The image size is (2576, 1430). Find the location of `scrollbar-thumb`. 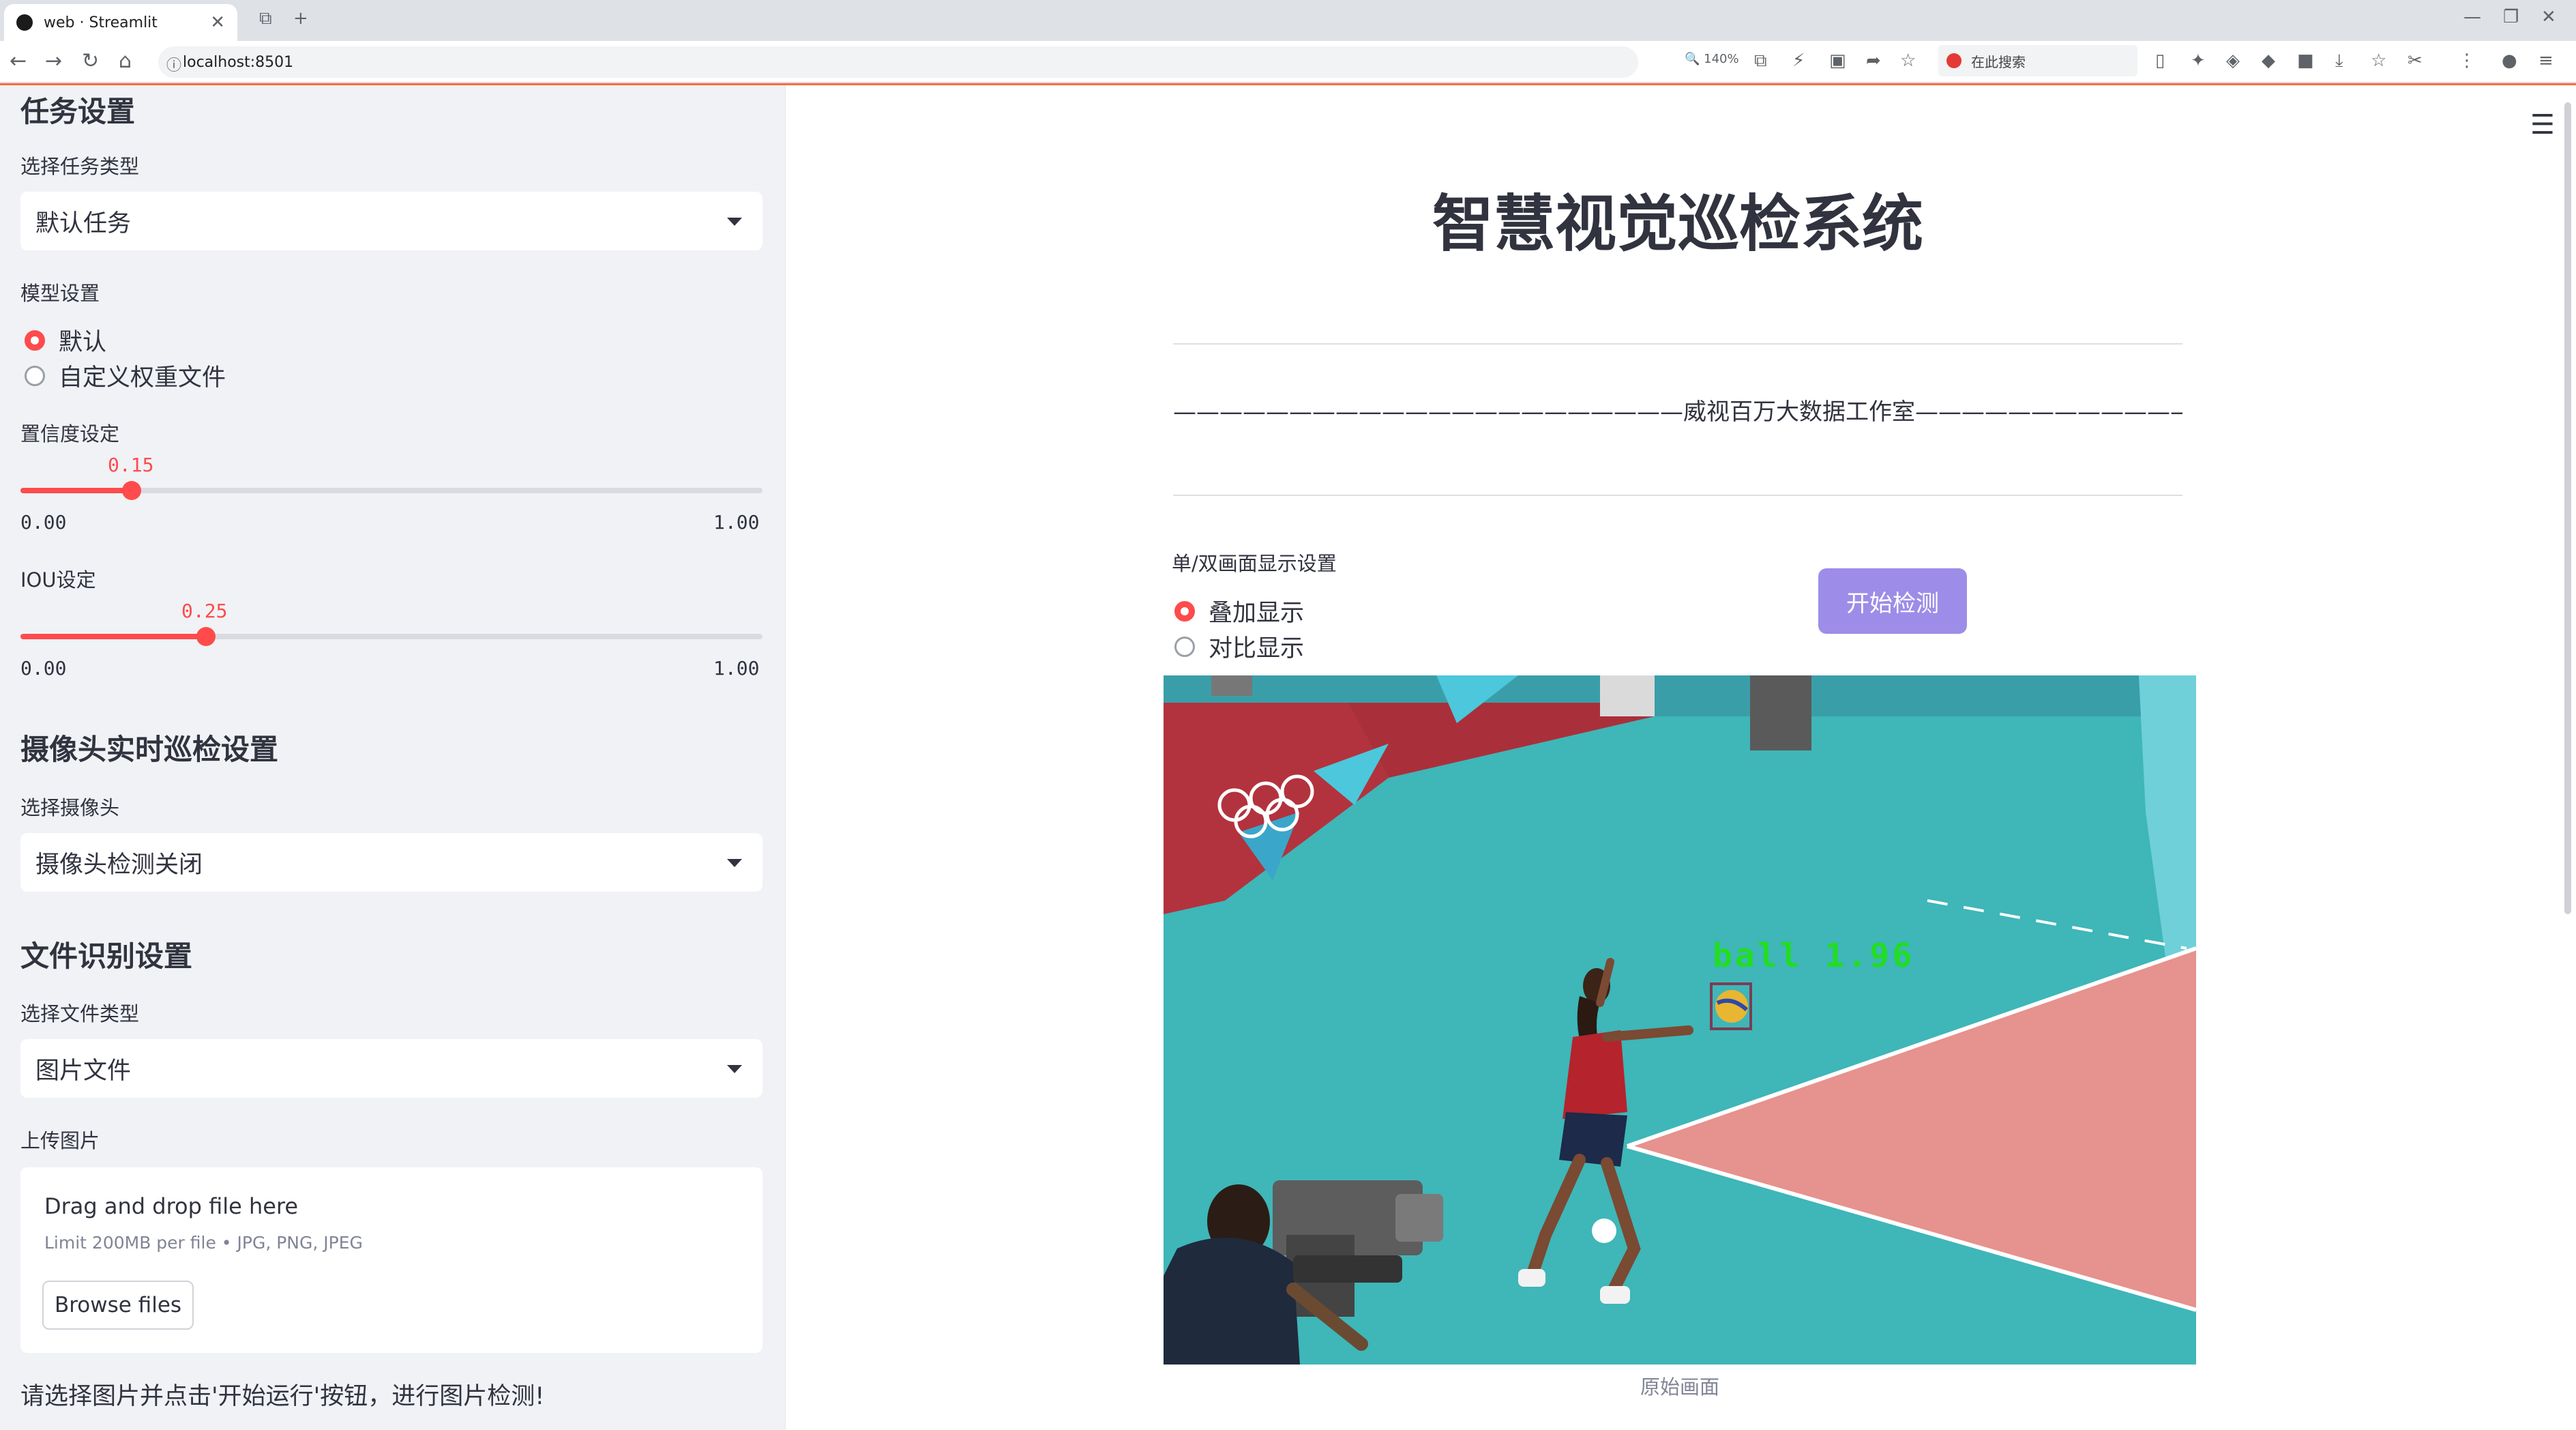

scrollbar-thumb is located at coordinates (2567, 508).